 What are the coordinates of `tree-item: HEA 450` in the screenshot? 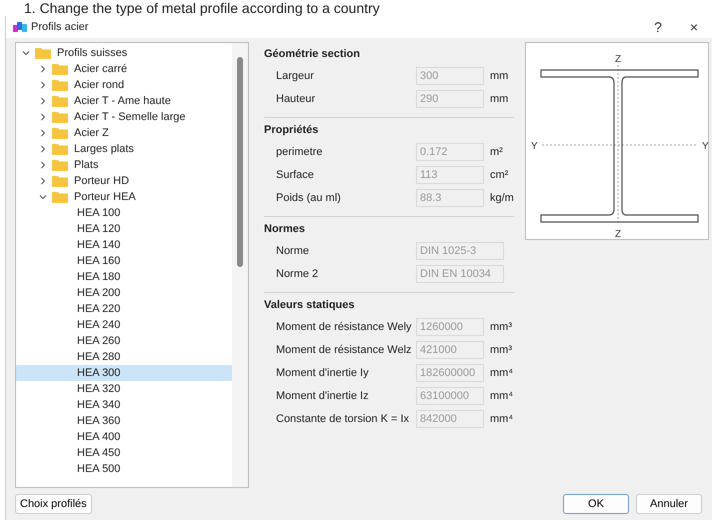 It's located at (124, 453).